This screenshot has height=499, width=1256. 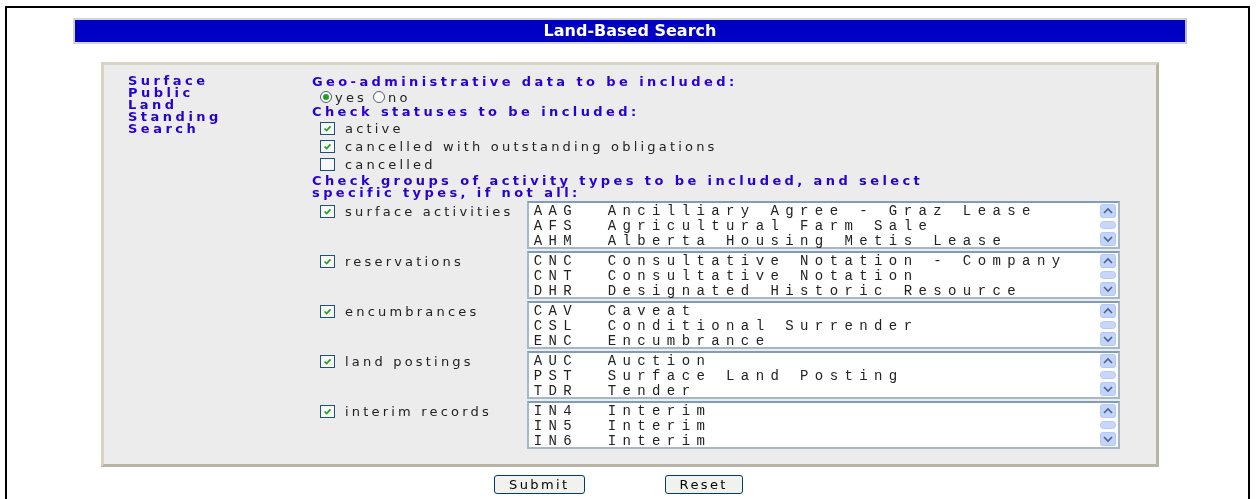 What do you see at coordinates (823, 425) in the screenshot?
I see `list-box: IN4 Interim IN5 Interim IN6 Interim` at bounding box center [823, 425].